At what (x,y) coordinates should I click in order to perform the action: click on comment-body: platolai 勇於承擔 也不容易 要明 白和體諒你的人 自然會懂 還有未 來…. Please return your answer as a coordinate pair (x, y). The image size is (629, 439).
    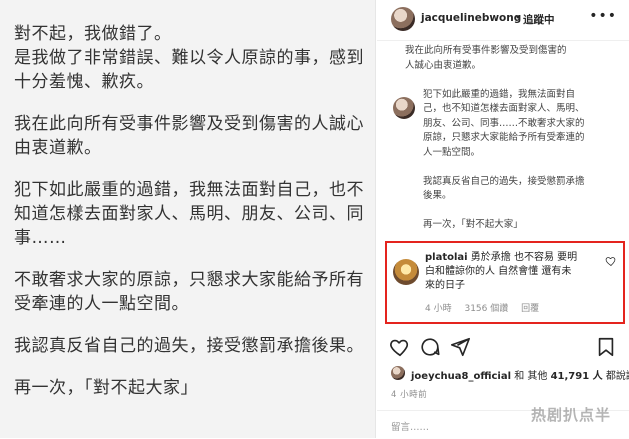
    Looking at the image, I should click on (501, 272).